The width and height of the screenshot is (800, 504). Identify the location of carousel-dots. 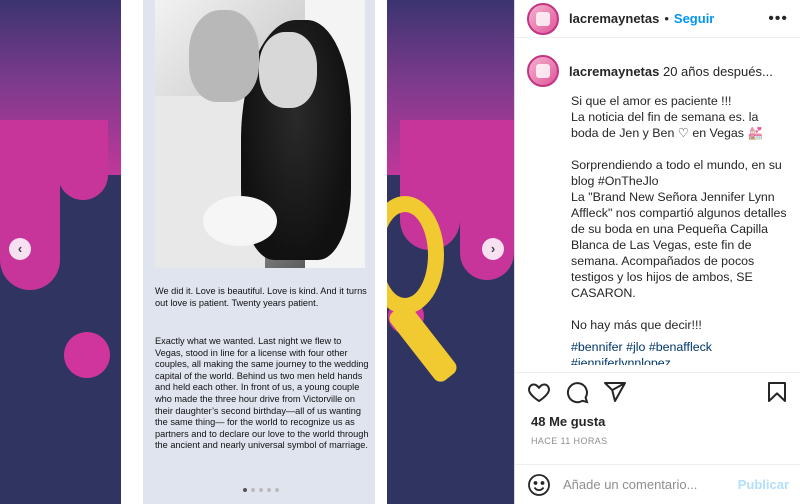
(261, 490).